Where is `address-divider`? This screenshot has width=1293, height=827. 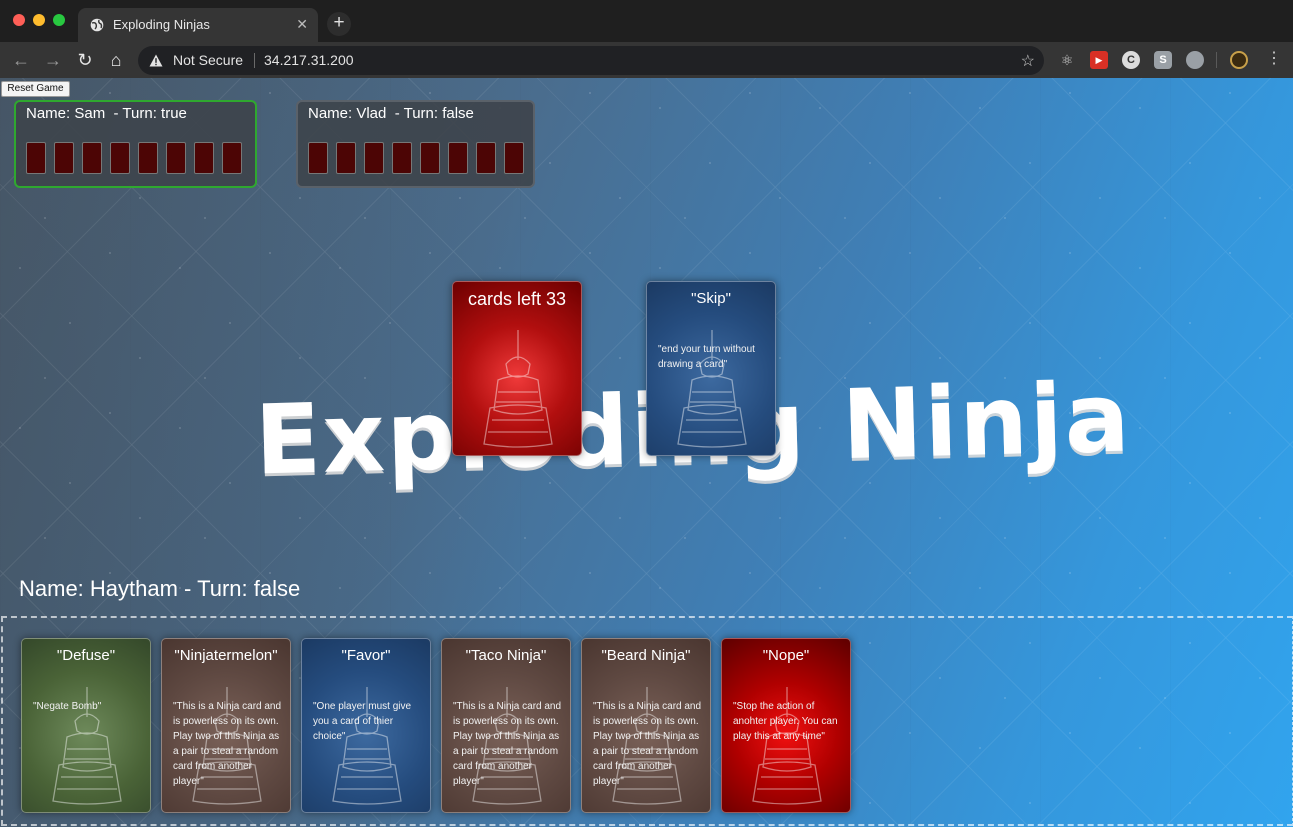
address-divider is located at coordinates (254, 60).